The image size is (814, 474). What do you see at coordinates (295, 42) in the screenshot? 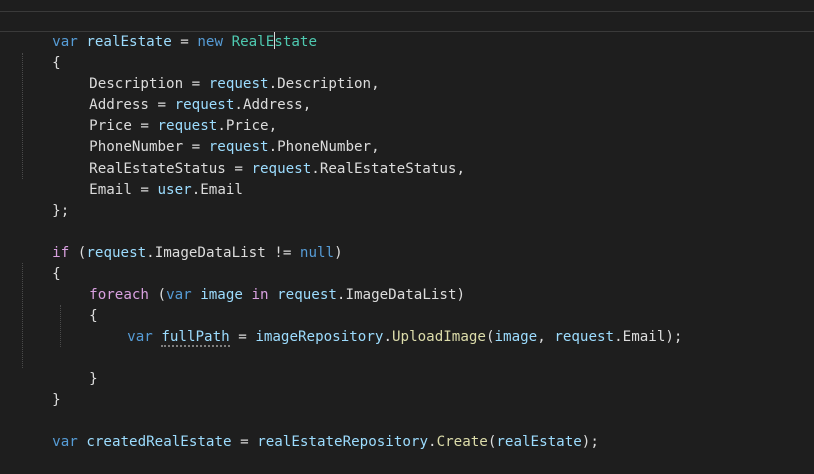
I see `type-name-part: state` at bounding box center [295, 42].